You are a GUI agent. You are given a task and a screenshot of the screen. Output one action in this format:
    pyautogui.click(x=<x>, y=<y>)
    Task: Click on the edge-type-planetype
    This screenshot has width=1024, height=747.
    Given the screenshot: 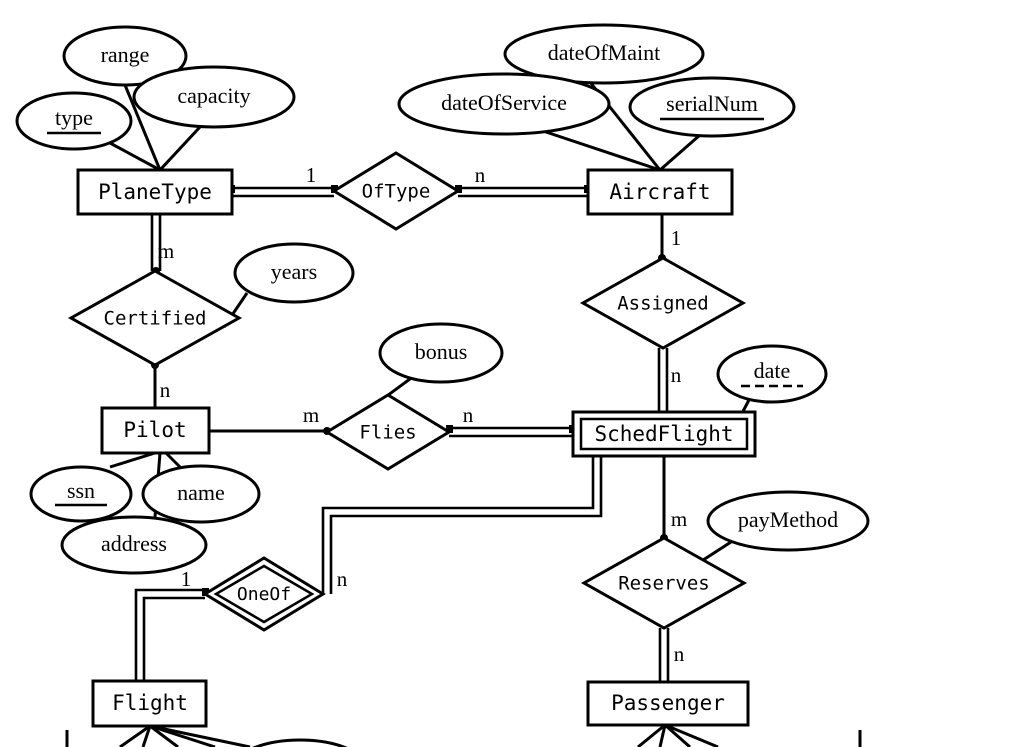 What is the action you would take?
    pyautogui.click(x=135, y=156)
    